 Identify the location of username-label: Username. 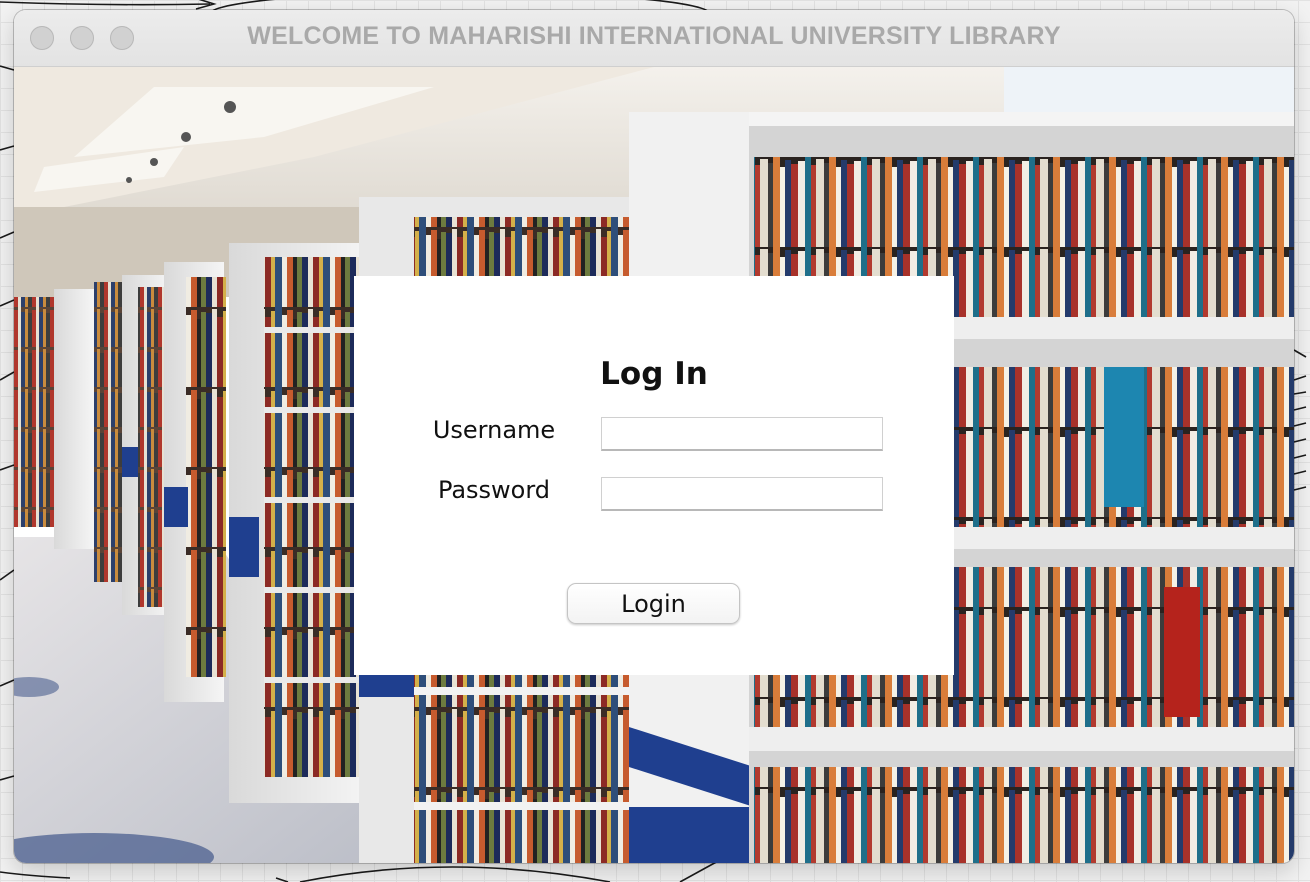
(494, 430).